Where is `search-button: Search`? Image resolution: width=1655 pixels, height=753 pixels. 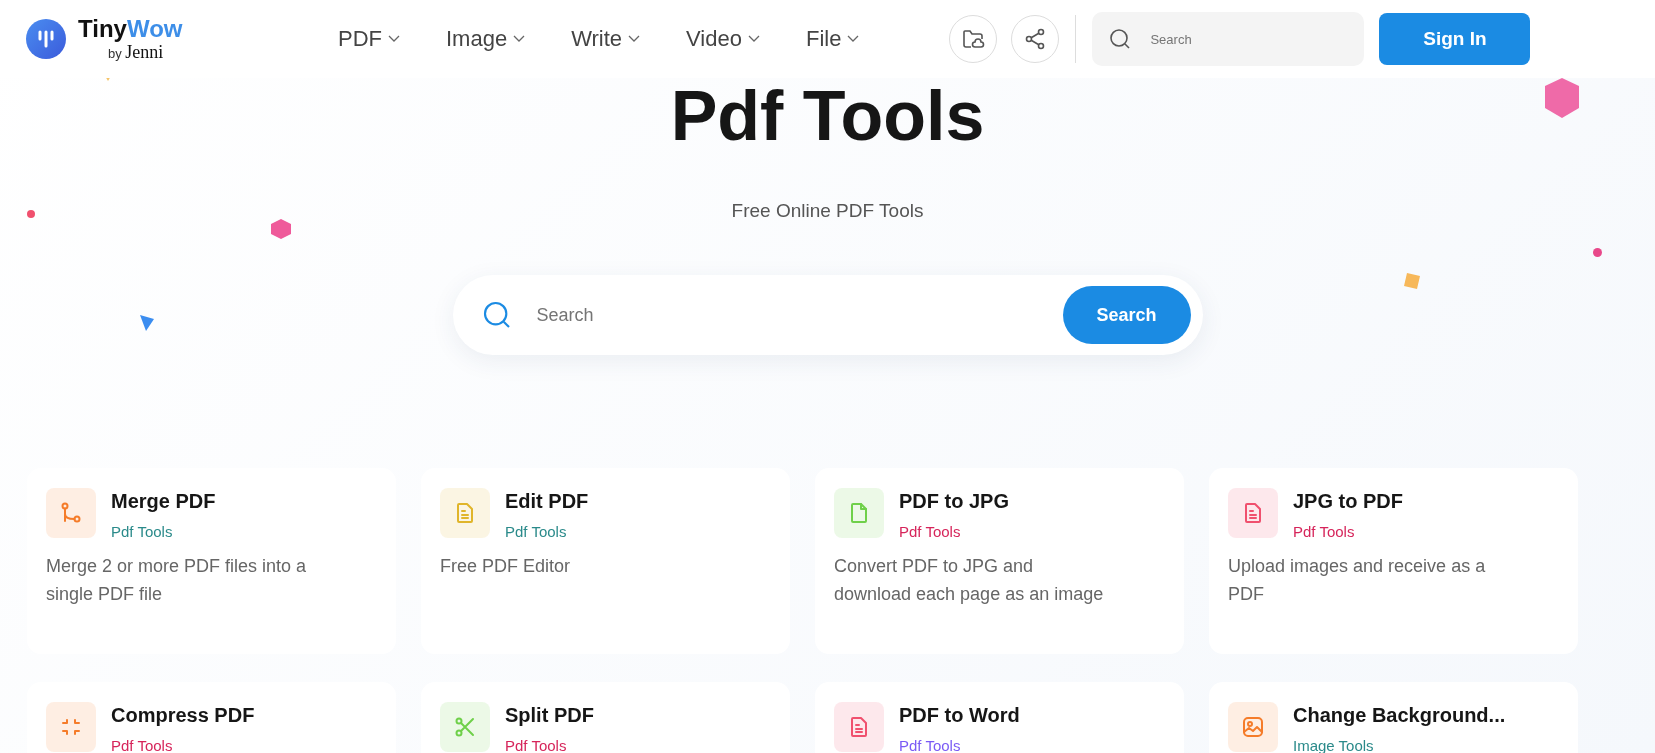 search-button: Search is located at coordinates (1126, 315).